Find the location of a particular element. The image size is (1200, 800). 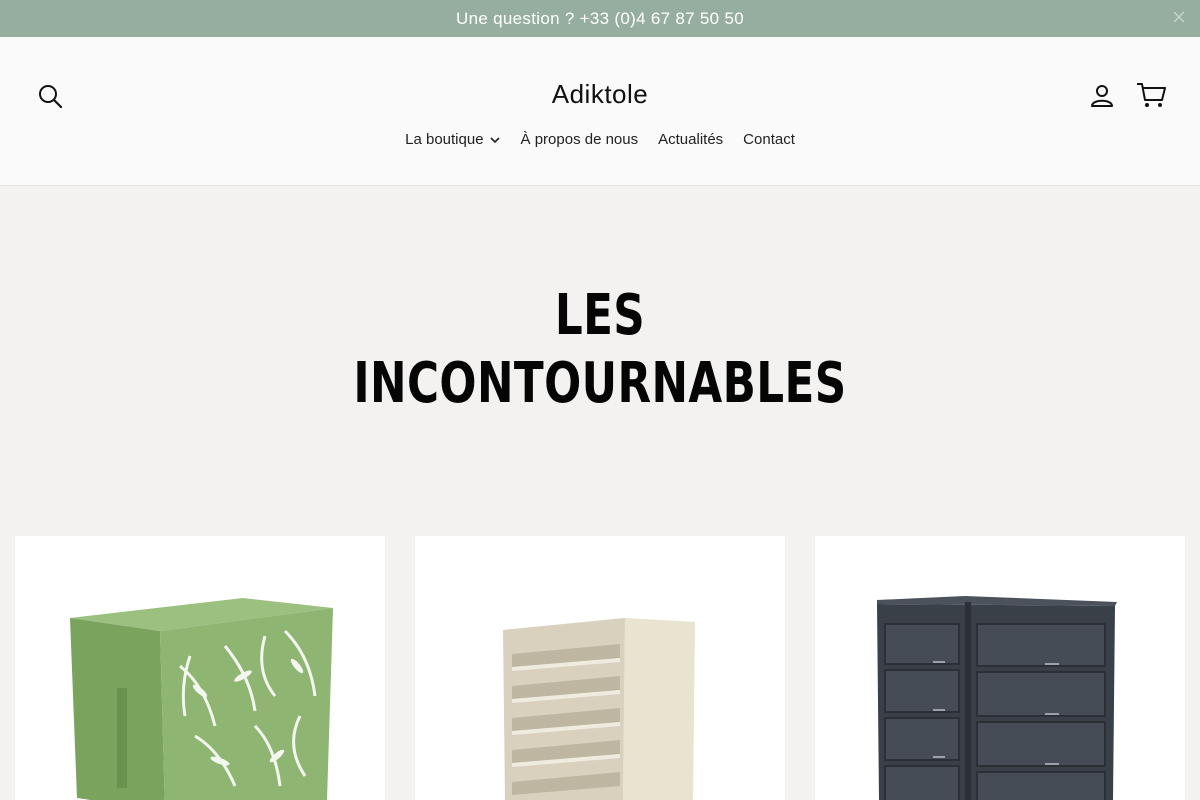

cart-icon is located at coordinates (1151, 95).